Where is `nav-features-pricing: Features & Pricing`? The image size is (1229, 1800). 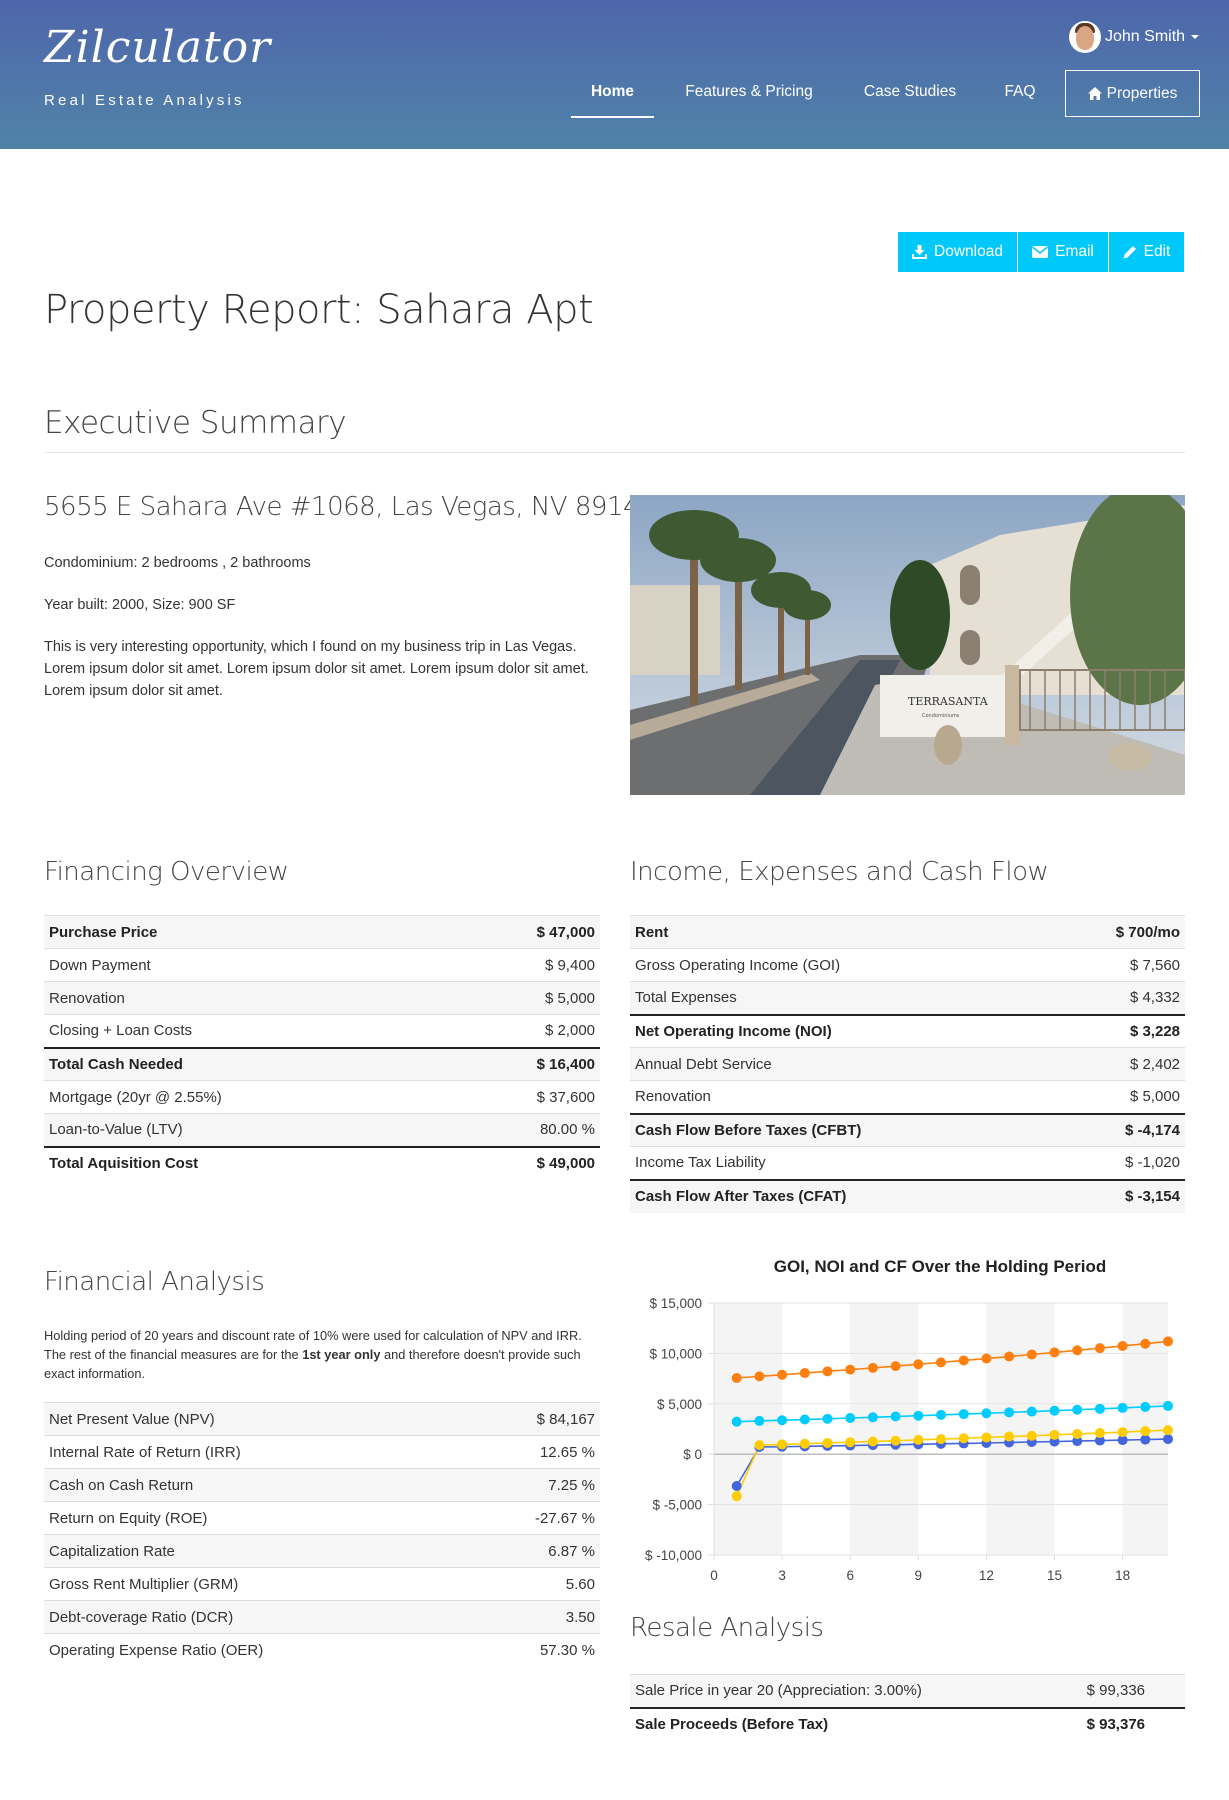
nav-features-pricing: Features & Pricing is located at coordinates (749, 94).